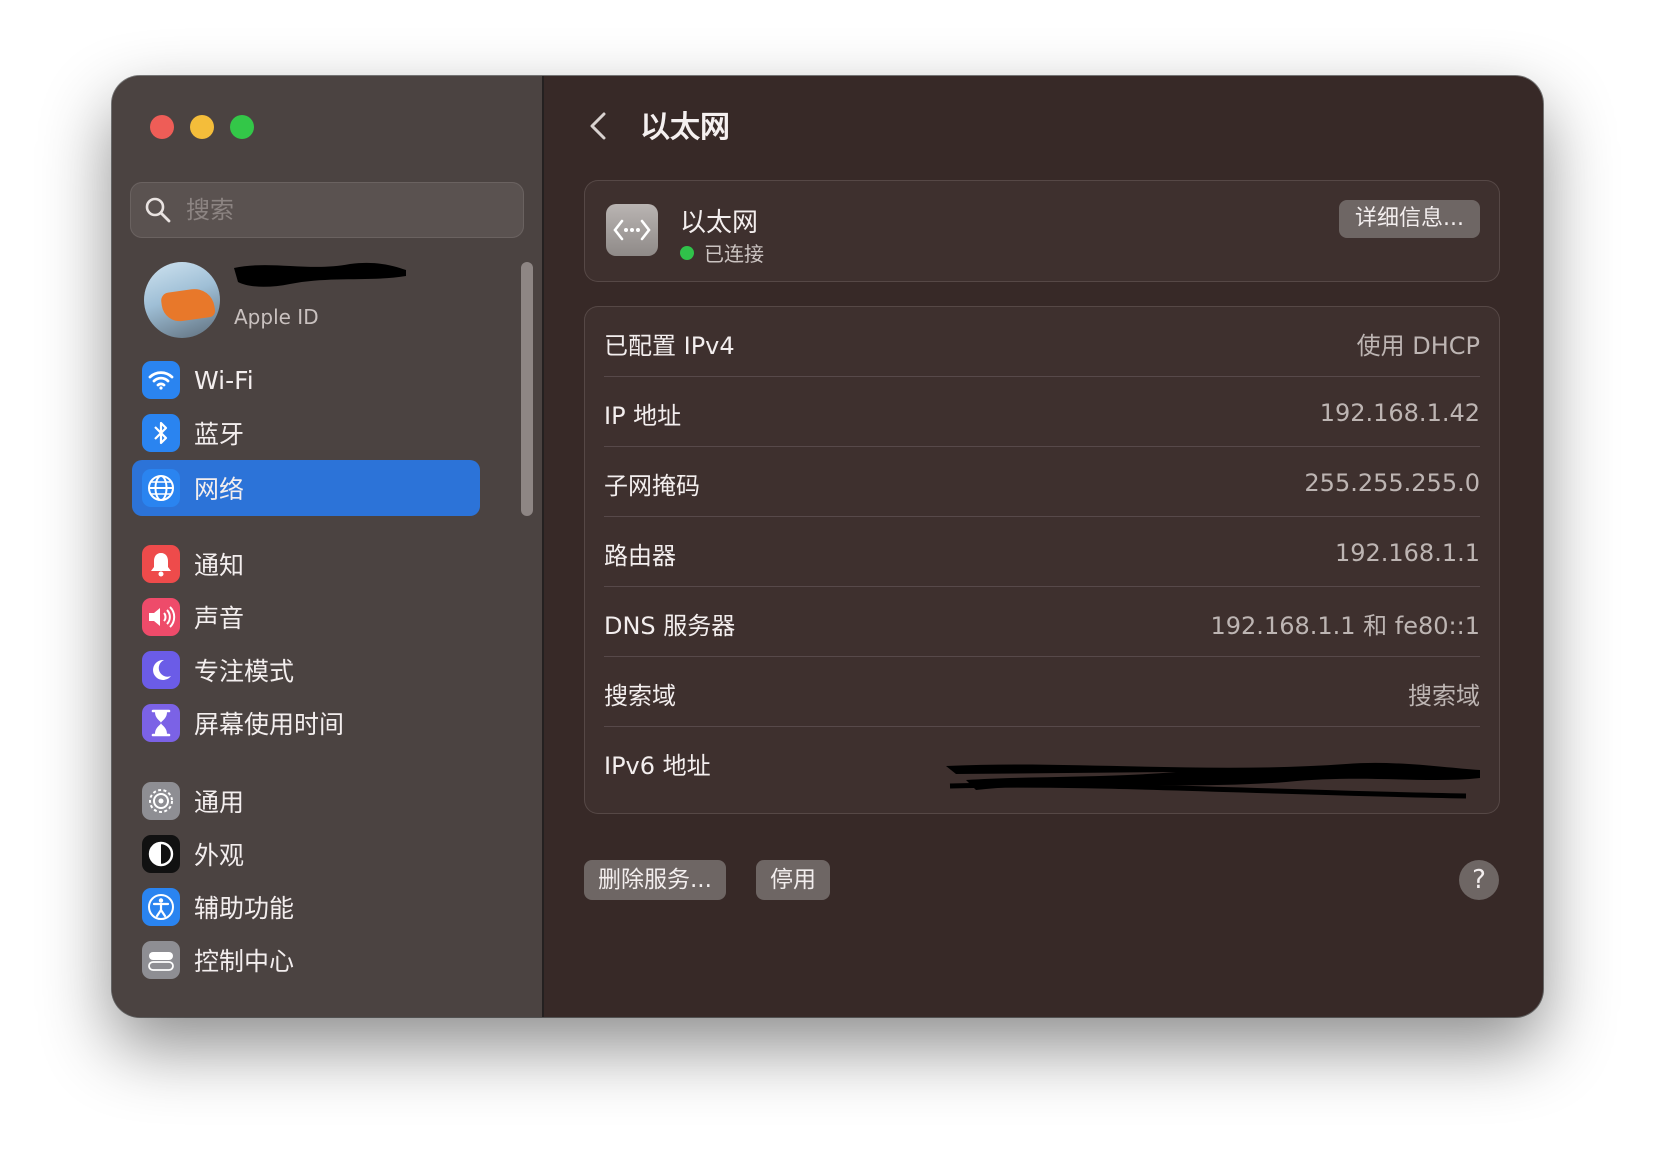 Image resolution: width=1654 pixels, height=1164 pixels. I want to click on sidebar-item-screen-time: 屏幕使用时间, so click(306, 723).